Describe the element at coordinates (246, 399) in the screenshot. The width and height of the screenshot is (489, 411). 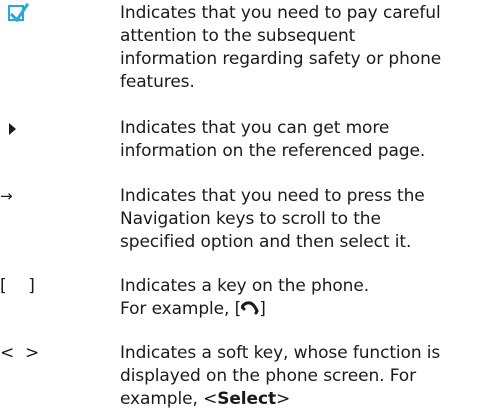
I see `softkey-label: Select` at that location.